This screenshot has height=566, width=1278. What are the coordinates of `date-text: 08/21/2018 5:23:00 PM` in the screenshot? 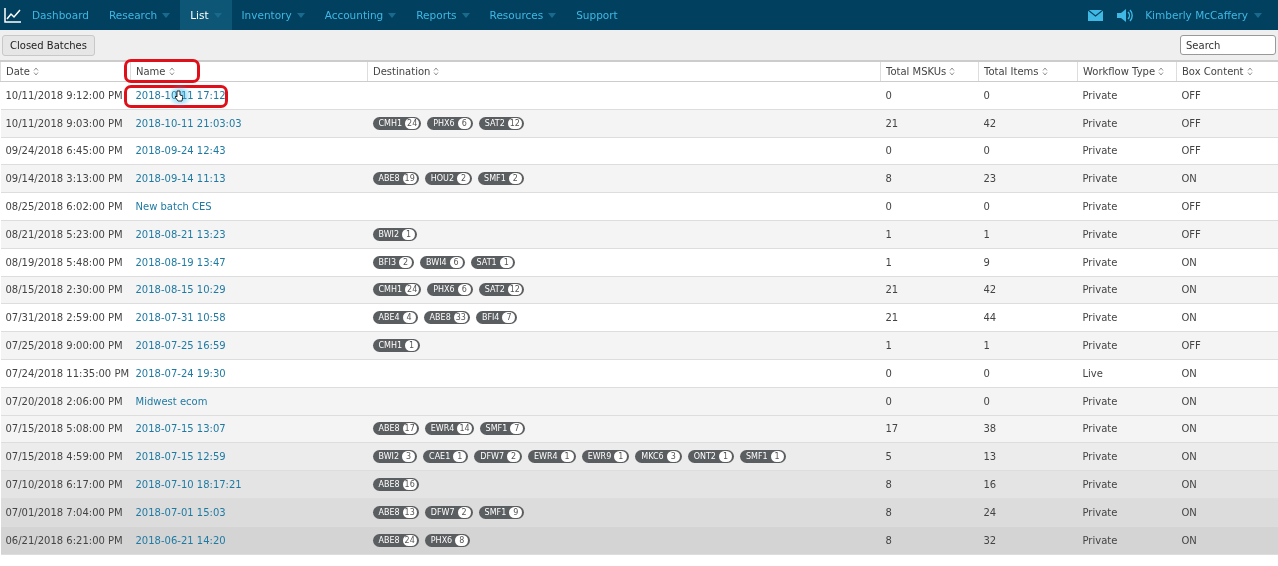 It's located at (64, 234).